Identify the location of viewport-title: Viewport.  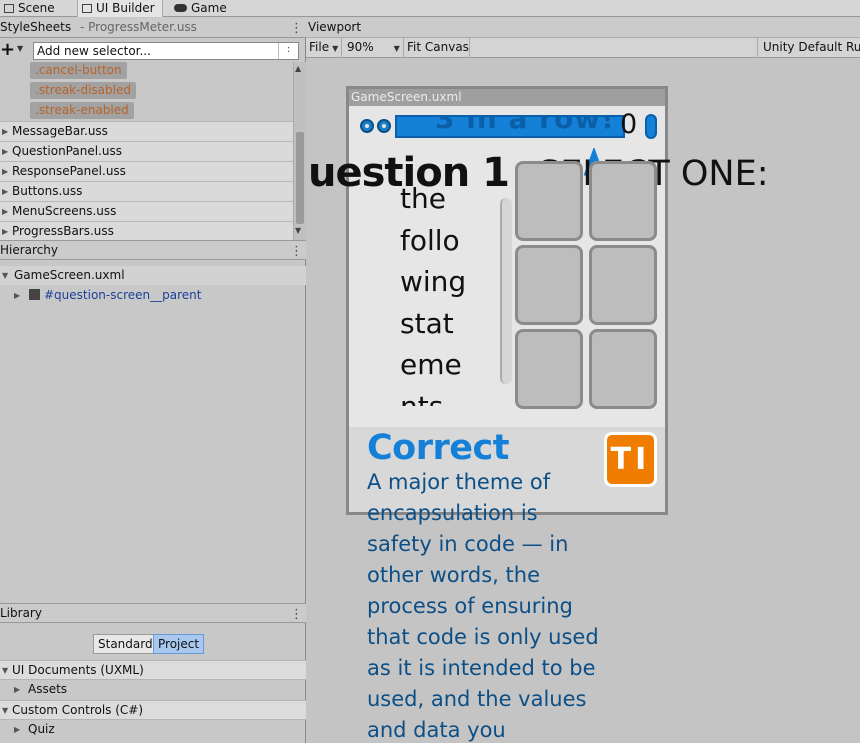
(335, 27).